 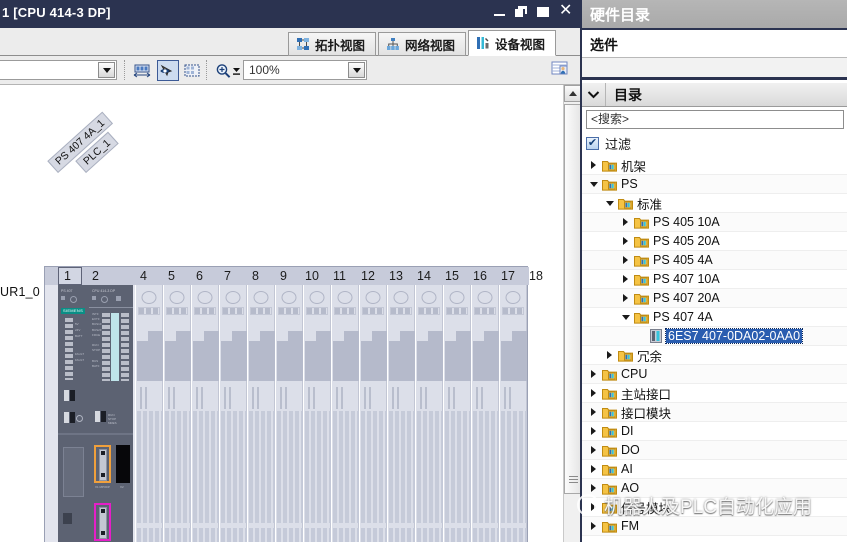 I want to click on slot-number: 6, so click(x=199, y=276).